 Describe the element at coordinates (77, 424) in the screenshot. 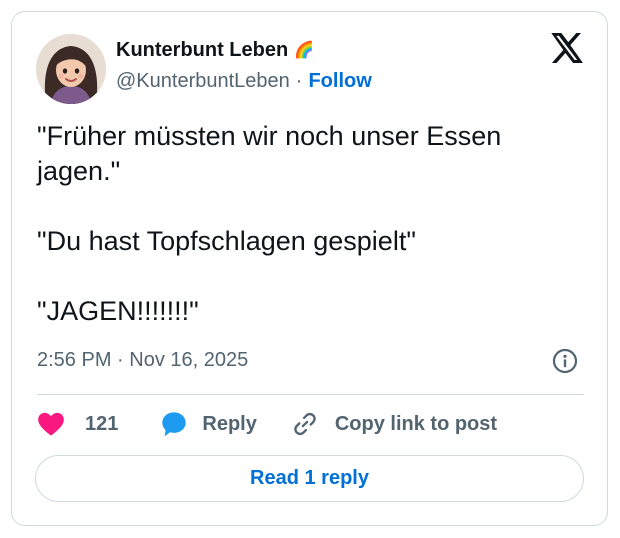

I see `like-button: 121` at that location.